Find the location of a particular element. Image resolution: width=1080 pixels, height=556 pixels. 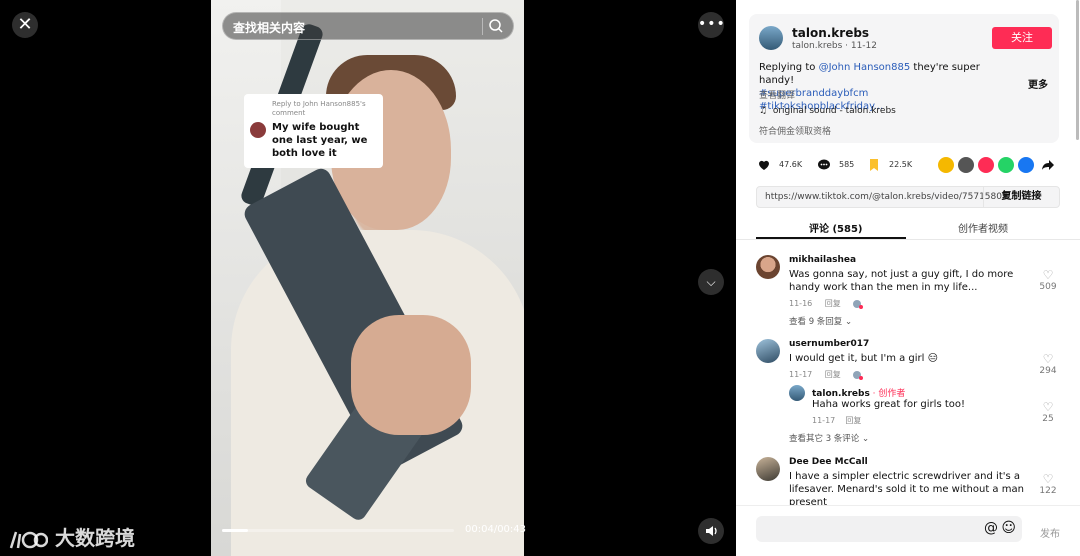

author-meta: talon.krebs · 11-12 is located at coordinates (835, 46).